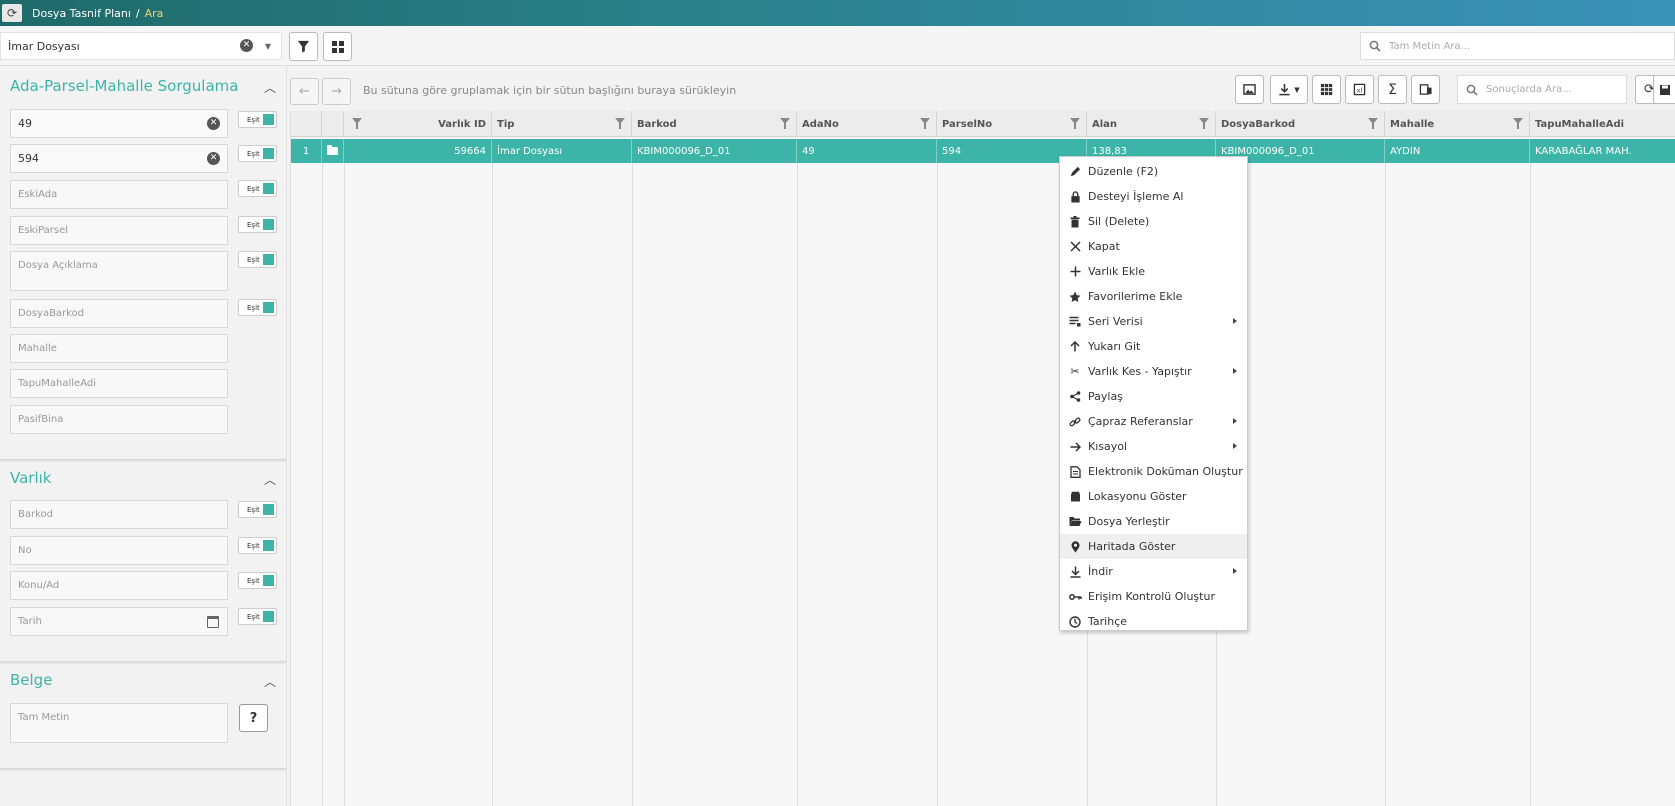 The width and height of the screenshot is (1675, 806). What do you see at coordinates (257, 153) in the screenshot?
I see `parsel-equal-toggle: Eşit` at bounding box center [257, 153].